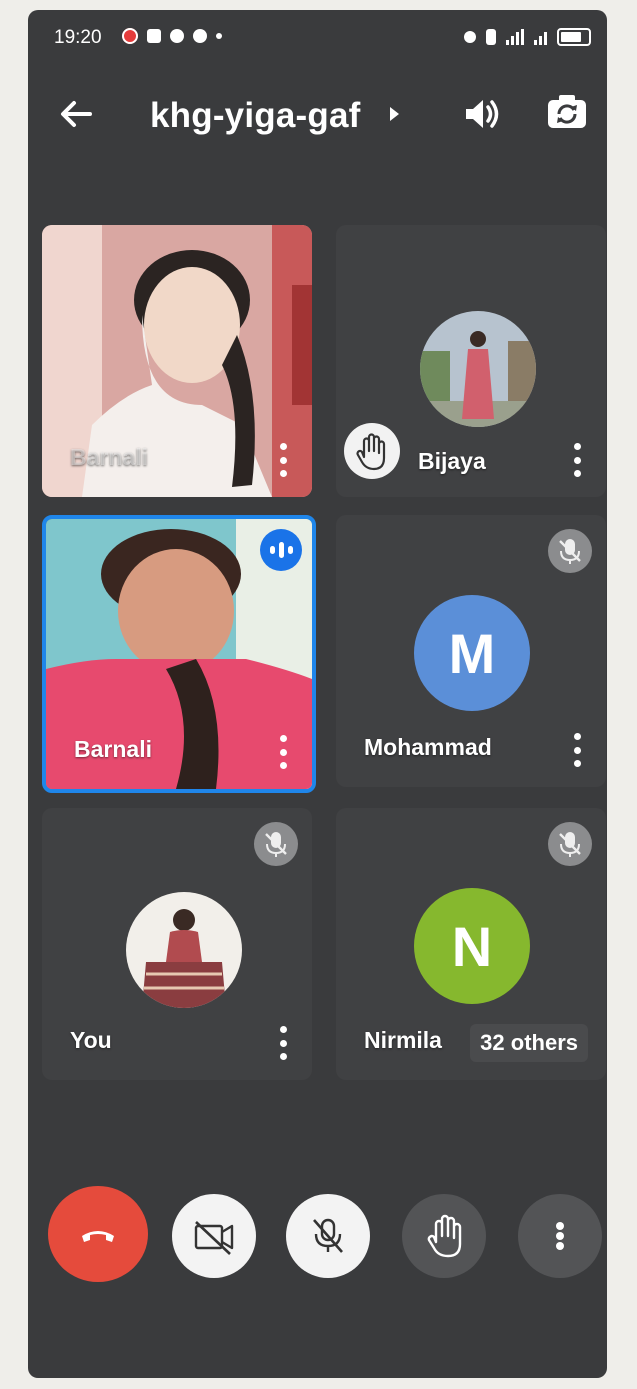 The height and width of the screenshot is (1389, 637). Describe the element at coordinates (491, 37) in the screenshot. I see `vibrate-icon` at that location.